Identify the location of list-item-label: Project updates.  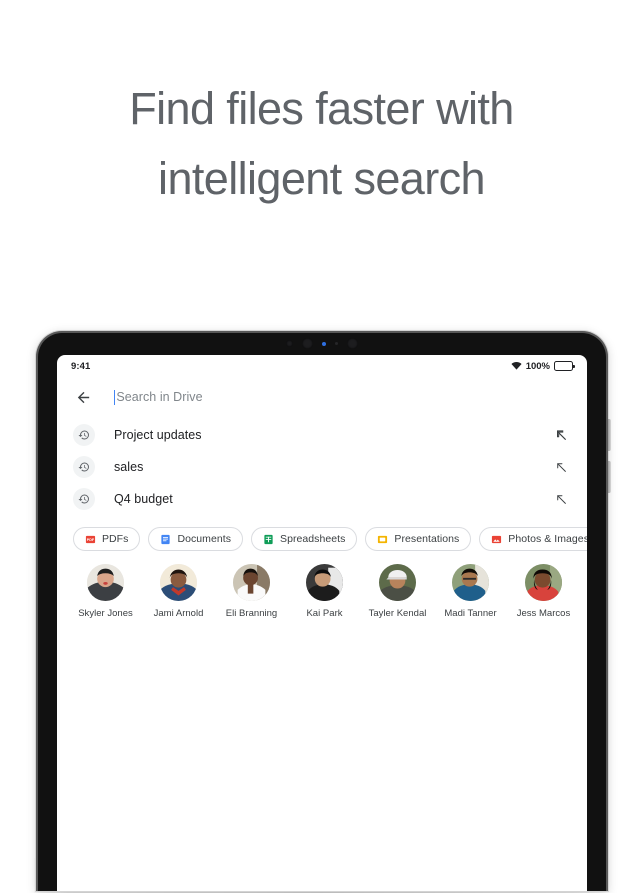
(158, 435).